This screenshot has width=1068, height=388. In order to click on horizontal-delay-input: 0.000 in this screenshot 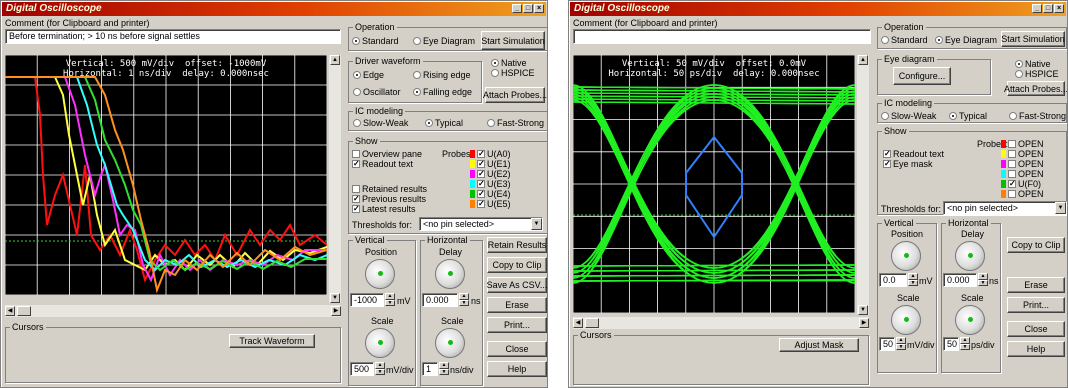, I will do `click(440, 300)`.